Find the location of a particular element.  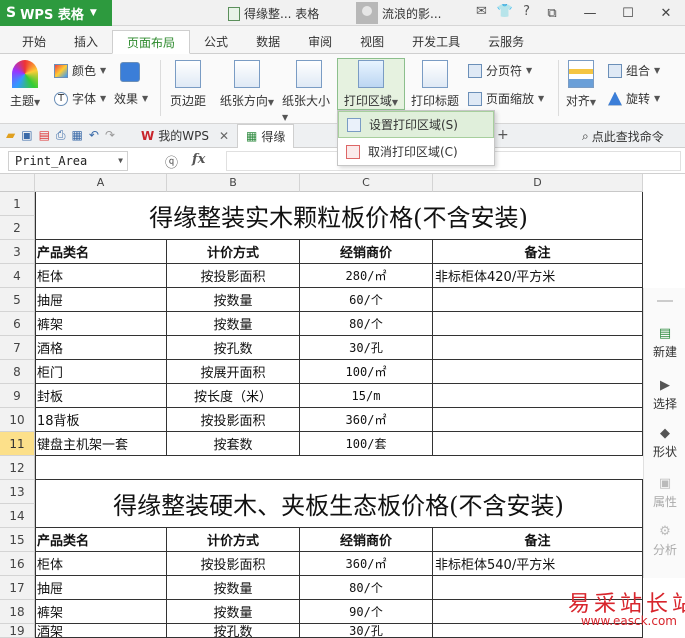

row-header: 14 is located at coordinates (17, 516).